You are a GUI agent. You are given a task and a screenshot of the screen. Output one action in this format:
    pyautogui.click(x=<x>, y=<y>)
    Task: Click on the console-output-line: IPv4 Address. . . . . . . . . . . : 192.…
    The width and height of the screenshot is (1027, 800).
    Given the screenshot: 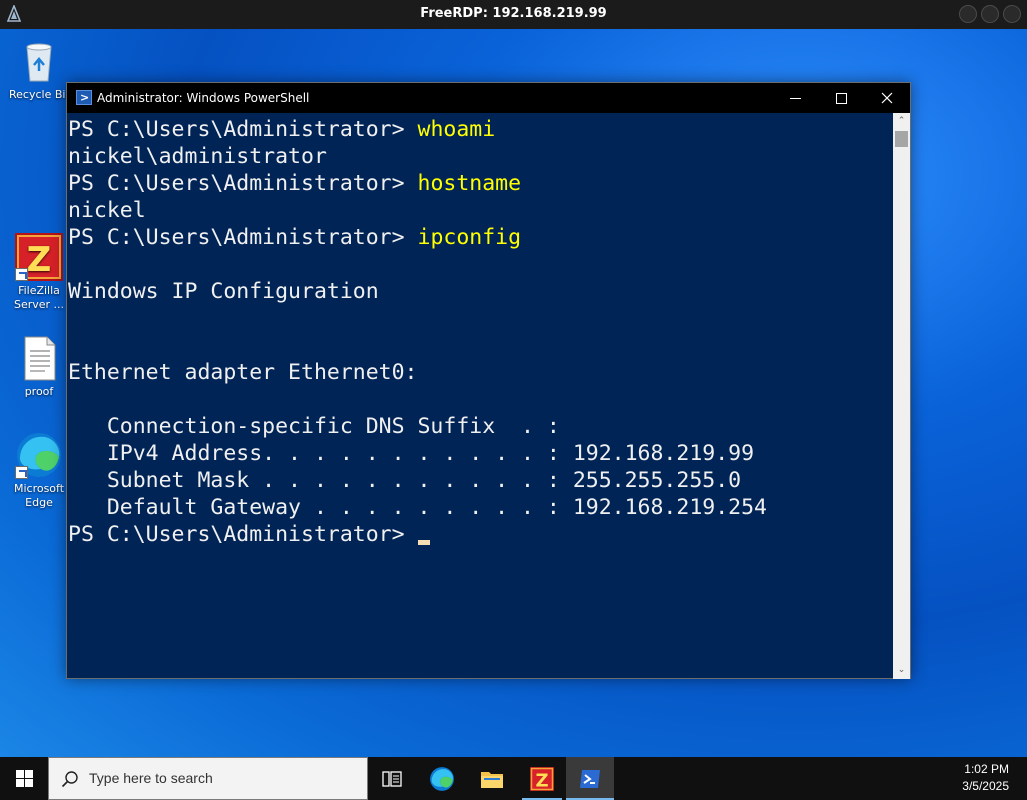 What is the action you would take?
    pyautogui.click(x=481, y=453)
    